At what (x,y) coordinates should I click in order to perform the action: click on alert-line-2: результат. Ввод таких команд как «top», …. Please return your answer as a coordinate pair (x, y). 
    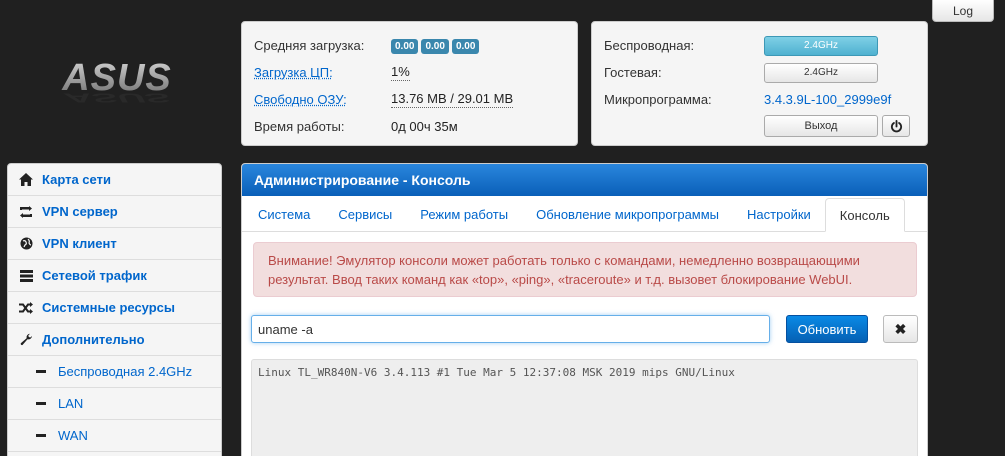
    Looking at the image, I should click on (560, 279).